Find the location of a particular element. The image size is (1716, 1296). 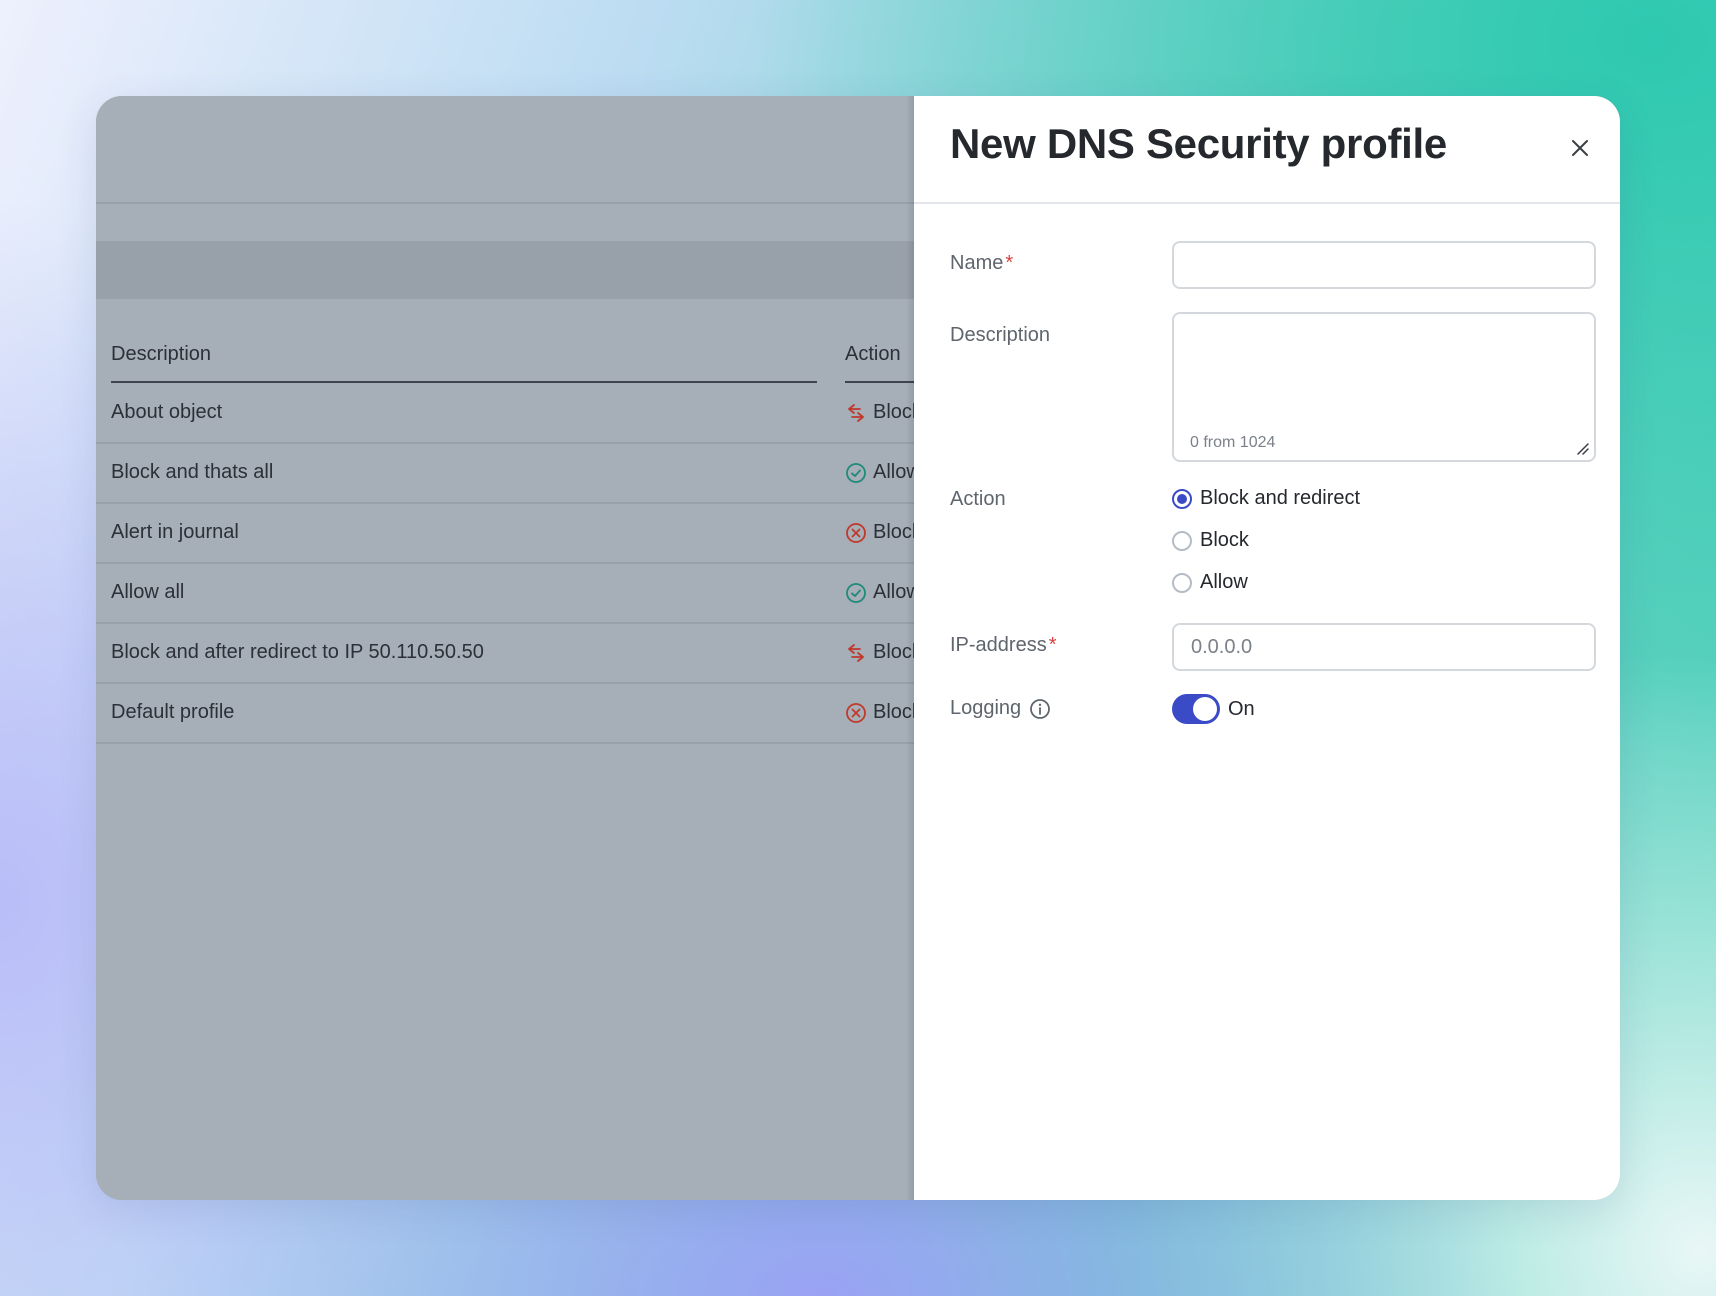

row-description: Alert in journal is located at coordinates (175, 532).